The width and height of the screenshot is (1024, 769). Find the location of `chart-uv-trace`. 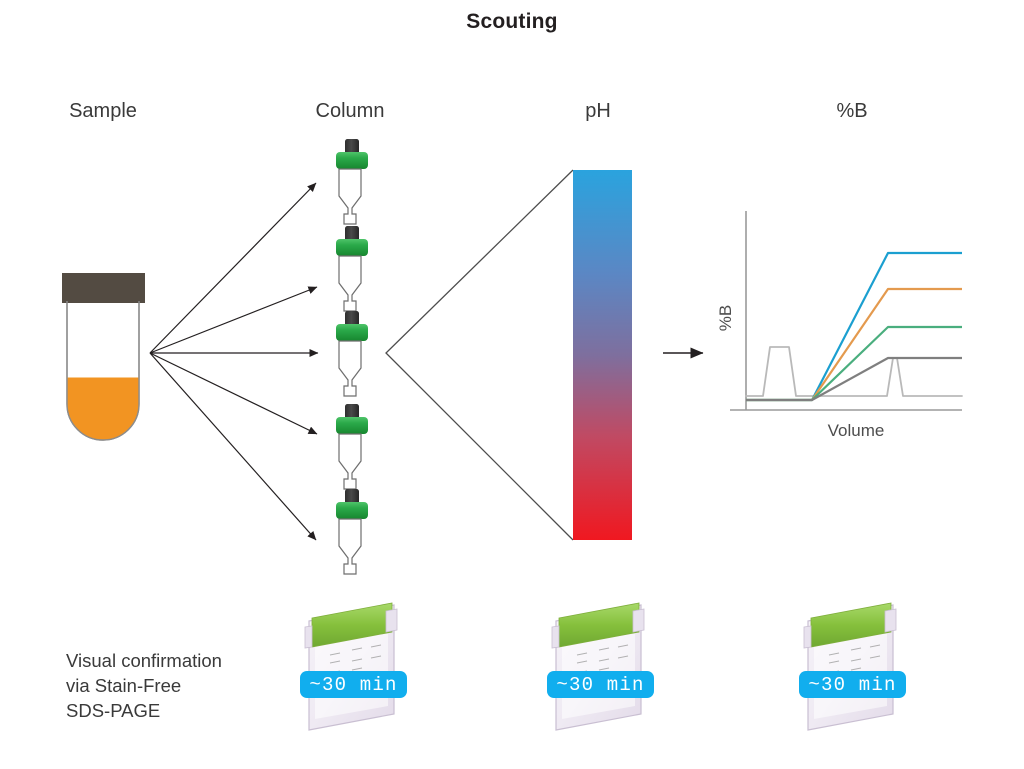

chart-uv-trace is located at coordinates (854, 371).